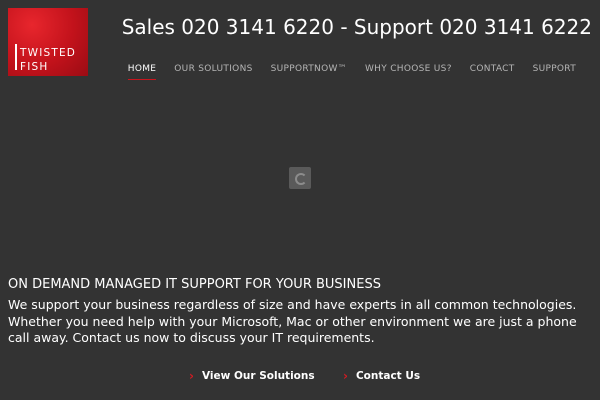 The width and height of the screenshot is (600, 400). I want to click on logo-text-line2: FISH, so click(34, 67).